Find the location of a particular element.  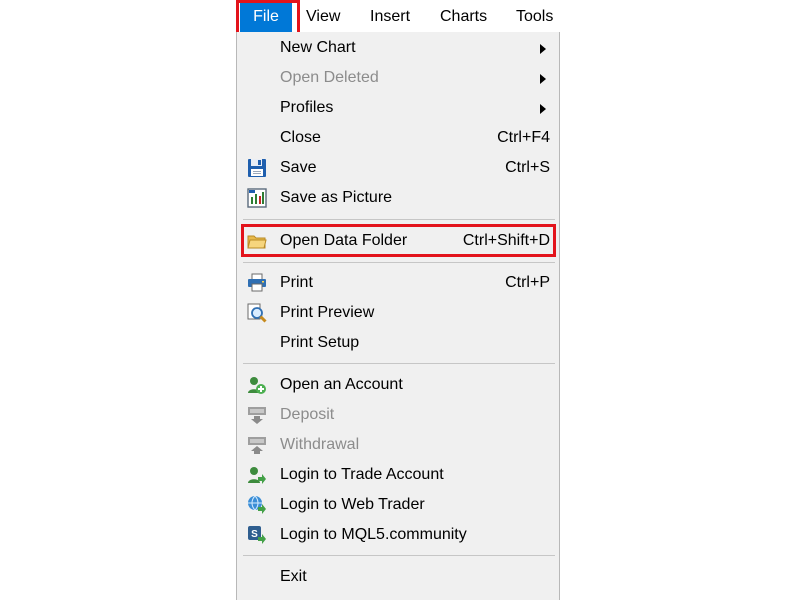

menu-item-label: Print is located at coordinates (296, 282).